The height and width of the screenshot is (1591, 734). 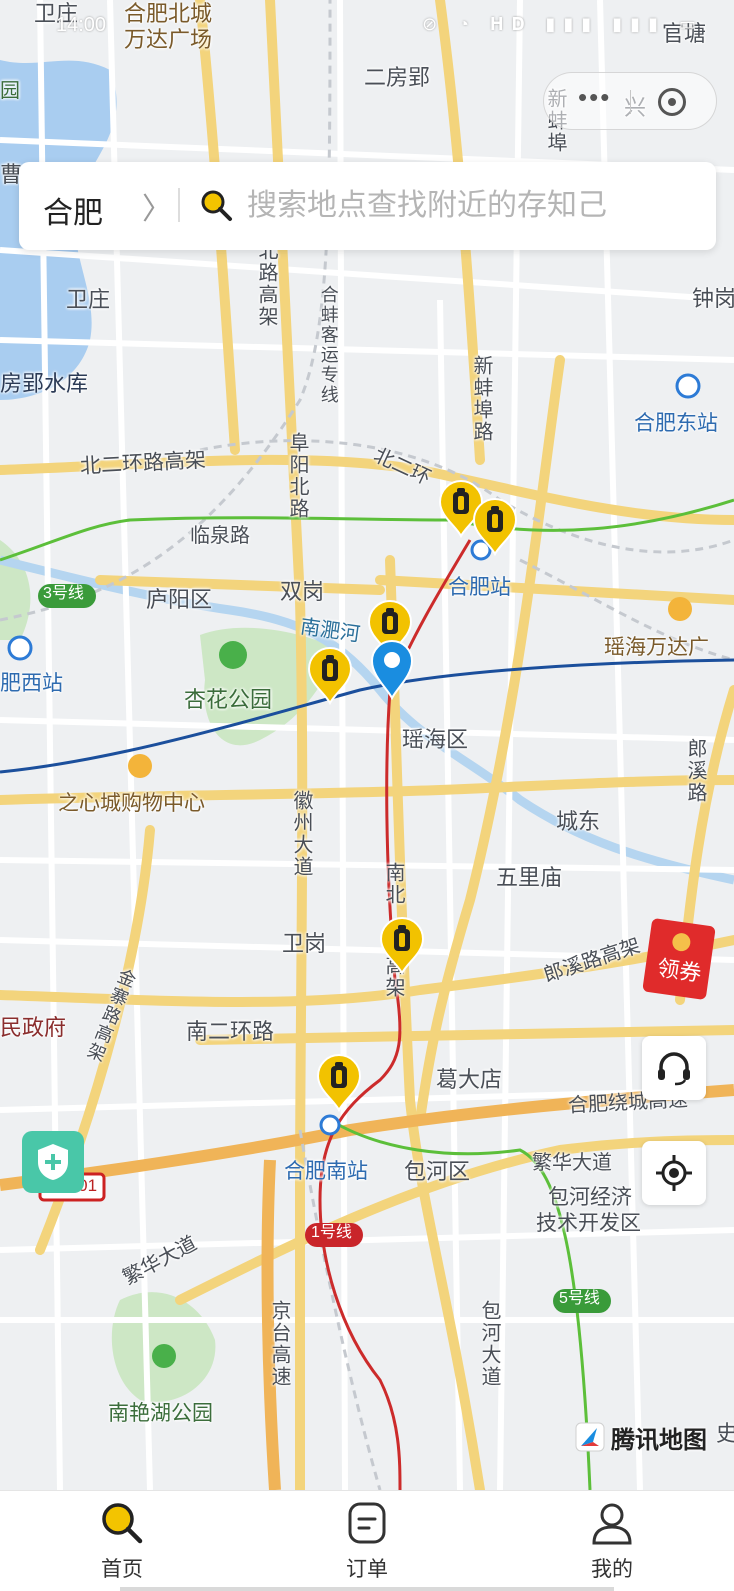 I want to click on map-label-fuyang-north-road: 阜阳北路, so click(x=297, y=476).